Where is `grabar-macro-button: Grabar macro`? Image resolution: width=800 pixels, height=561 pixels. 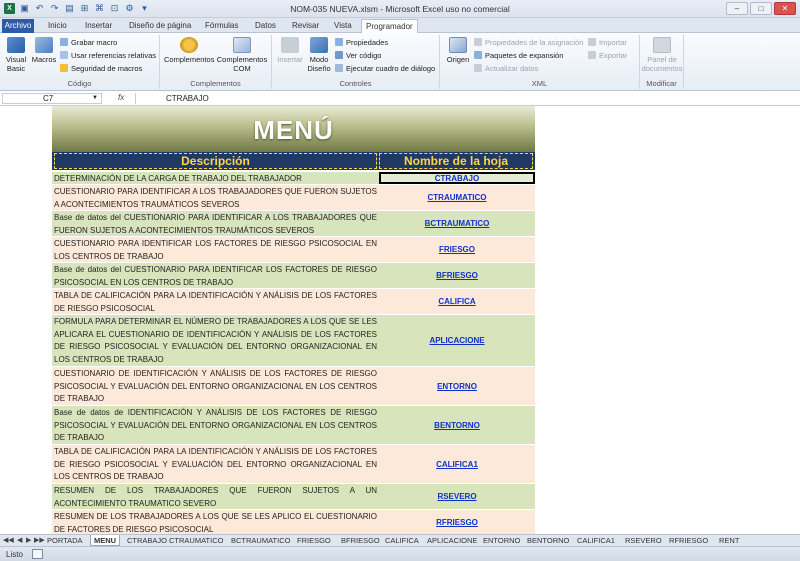
grabar-macro-button: Grabar macro is located at coordinates (88, 43).